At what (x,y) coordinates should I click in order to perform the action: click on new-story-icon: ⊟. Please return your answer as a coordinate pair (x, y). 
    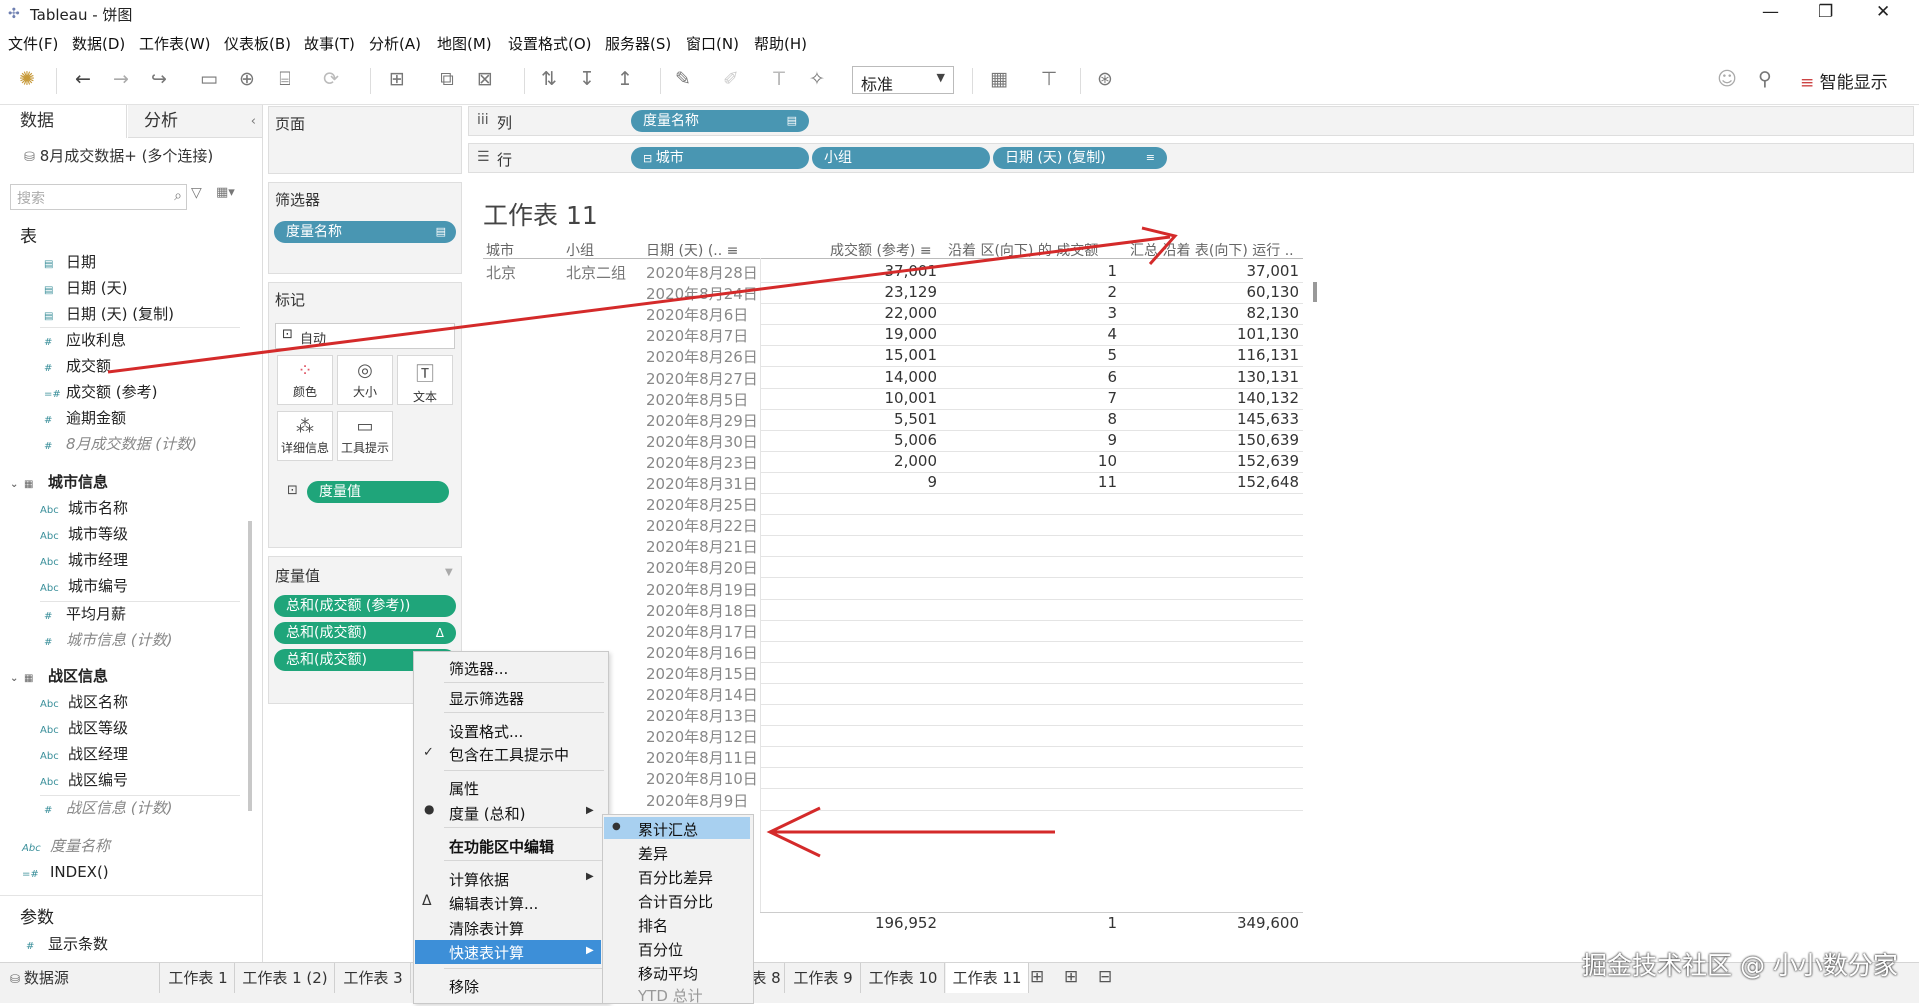
    Looking at the image, I should click on (1105, 977).